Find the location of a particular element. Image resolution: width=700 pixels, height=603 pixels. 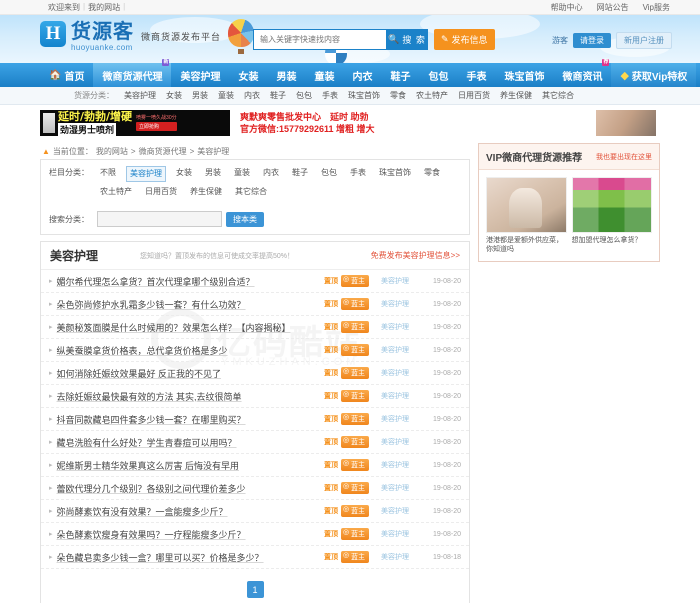

search-input is located at coordinates (319, 39).